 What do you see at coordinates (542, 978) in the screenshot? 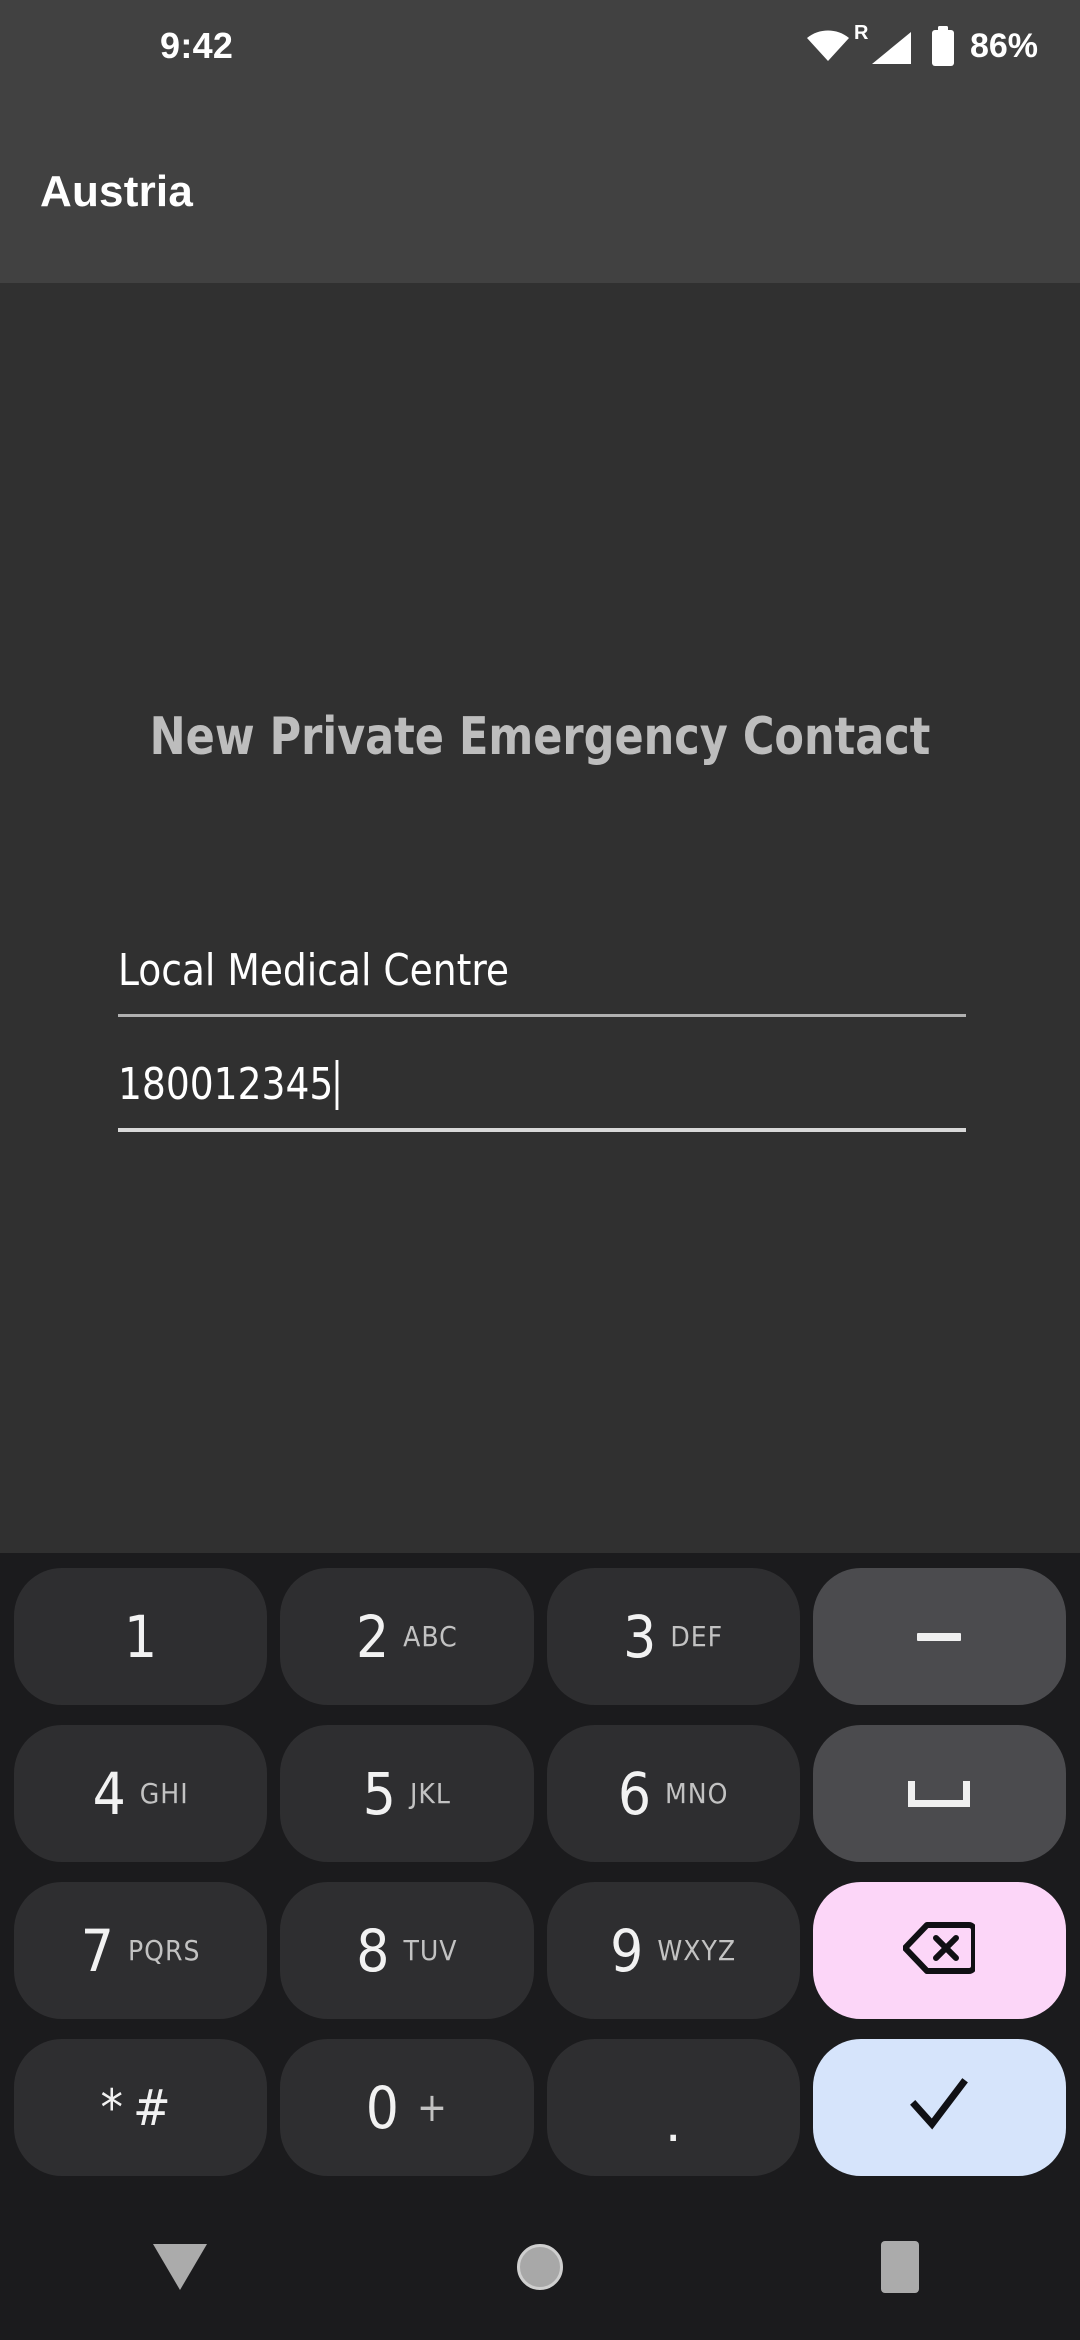
I see `contact-name-field: Local Medical Centre` at bounding box center [542, 978].